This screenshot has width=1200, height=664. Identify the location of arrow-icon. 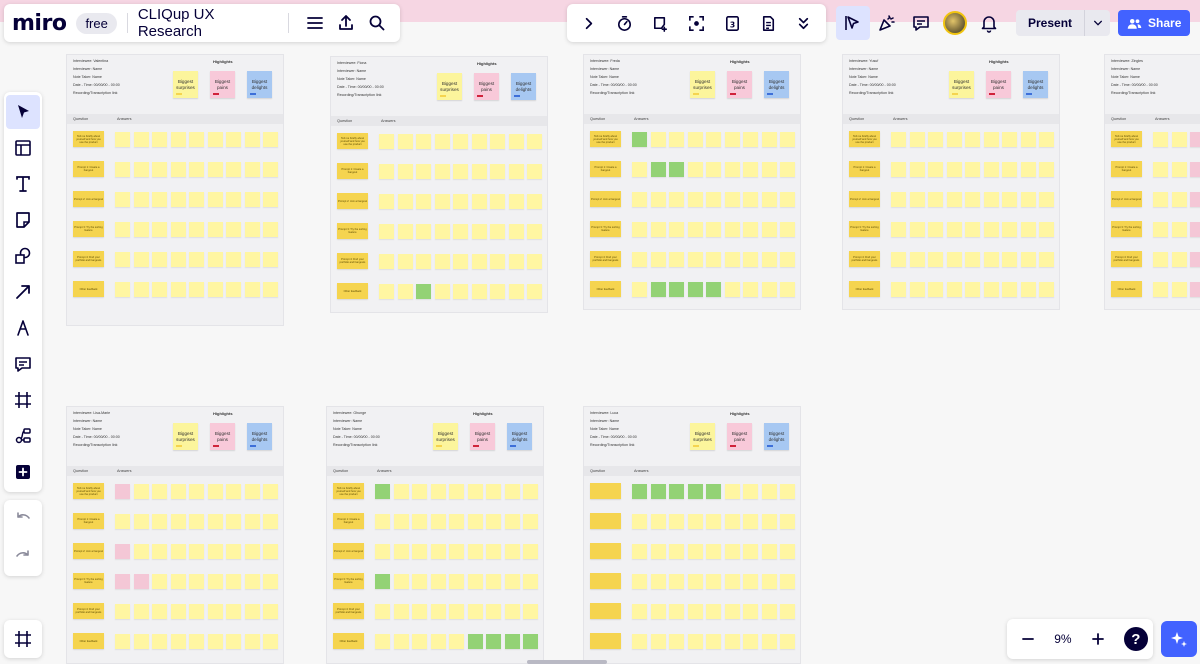
(23, 292).